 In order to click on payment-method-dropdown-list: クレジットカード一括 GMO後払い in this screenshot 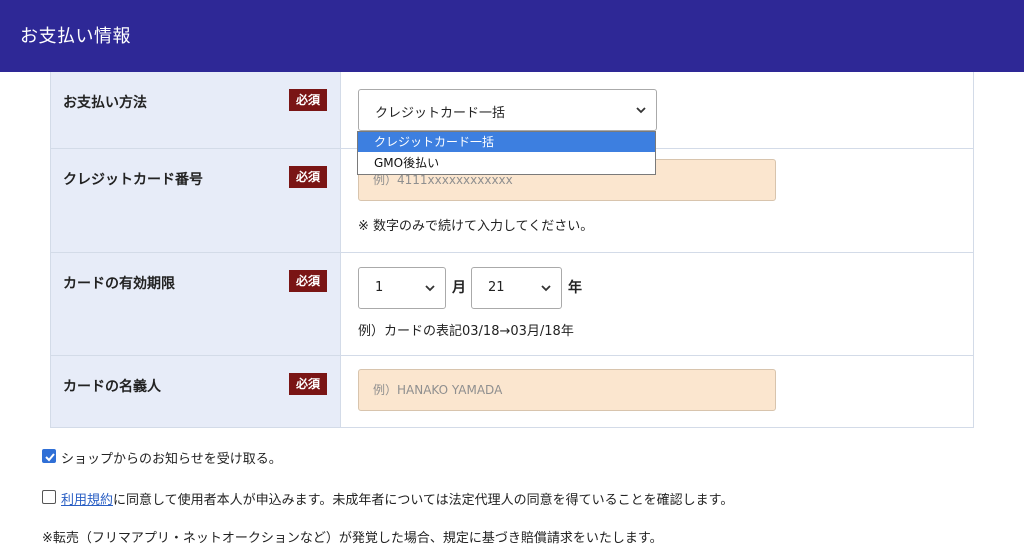, I will do `click(506, 153)`.